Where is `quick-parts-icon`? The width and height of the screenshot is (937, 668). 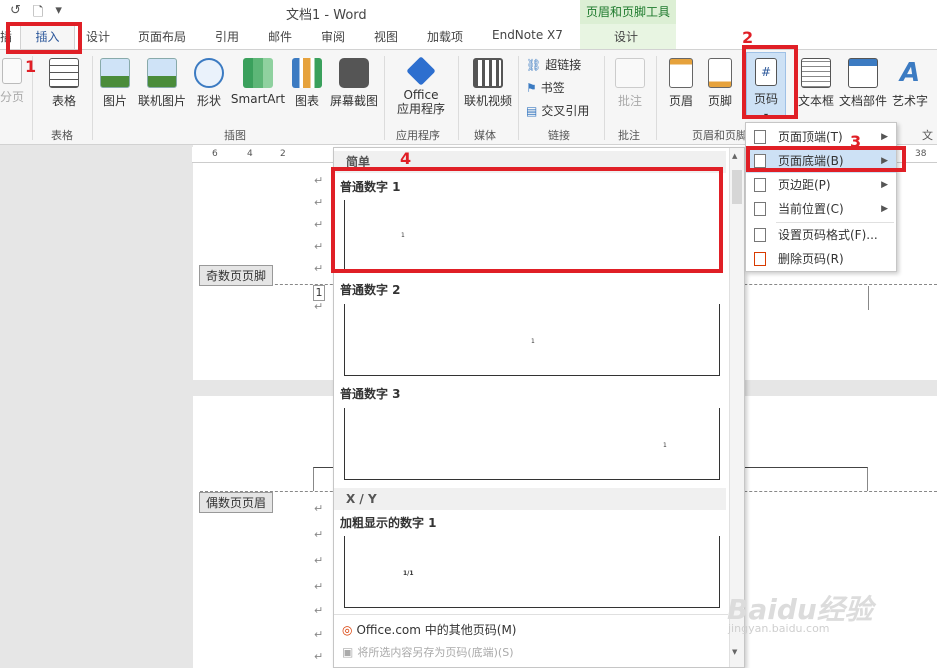 quick-parts-icon is located at coordinates (863, 73).